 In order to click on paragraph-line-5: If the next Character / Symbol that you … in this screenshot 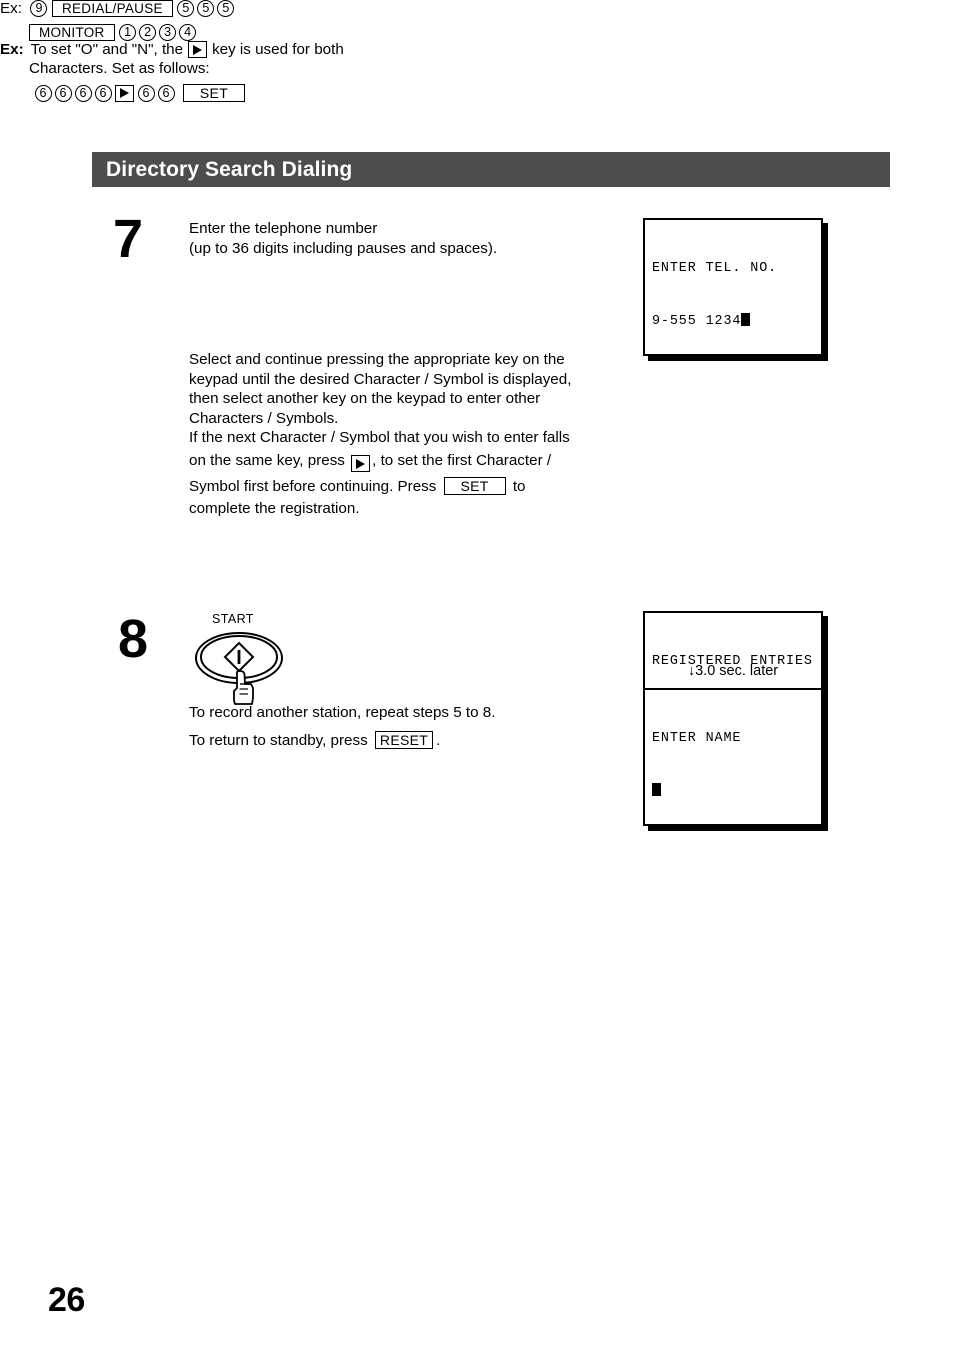, I will do `click(379, 438)`.